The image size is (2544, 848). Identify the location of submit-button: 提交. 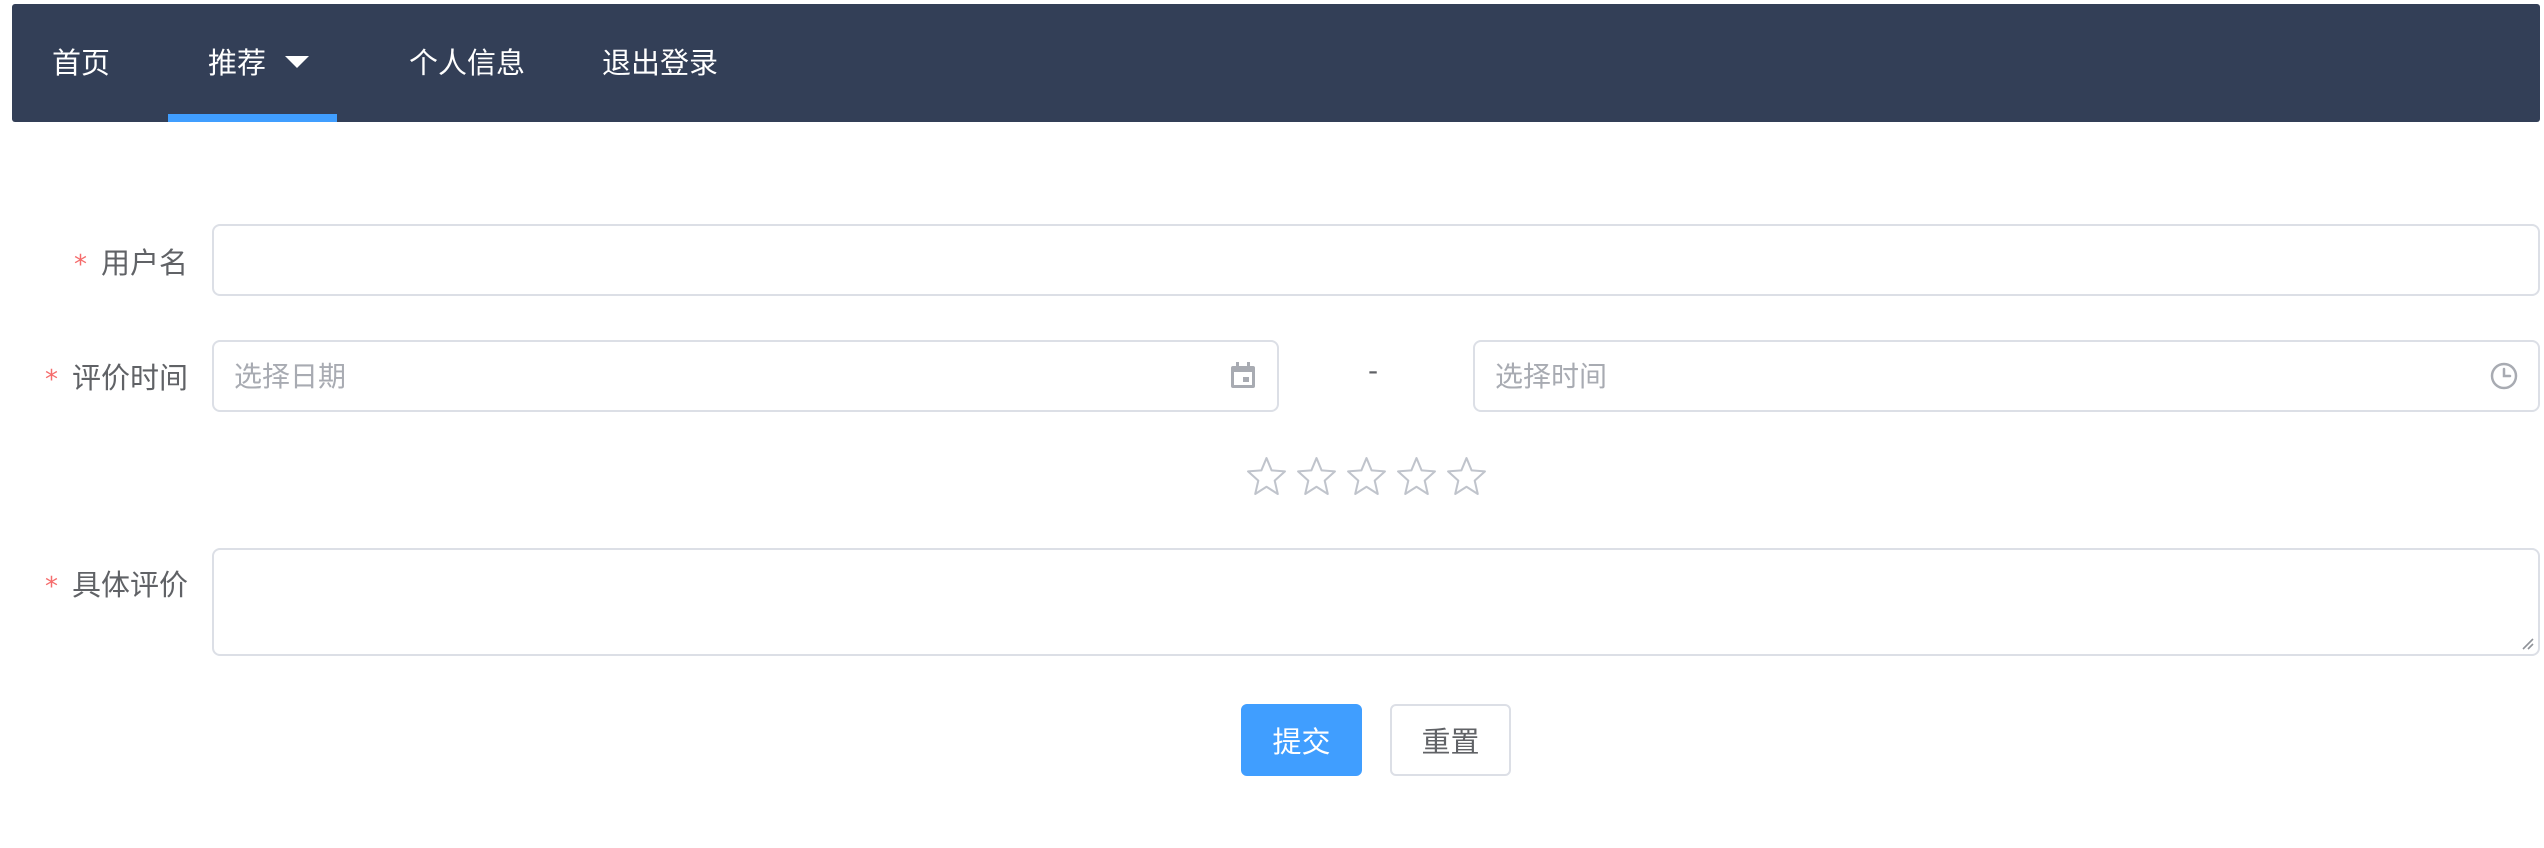
(1301, 740).